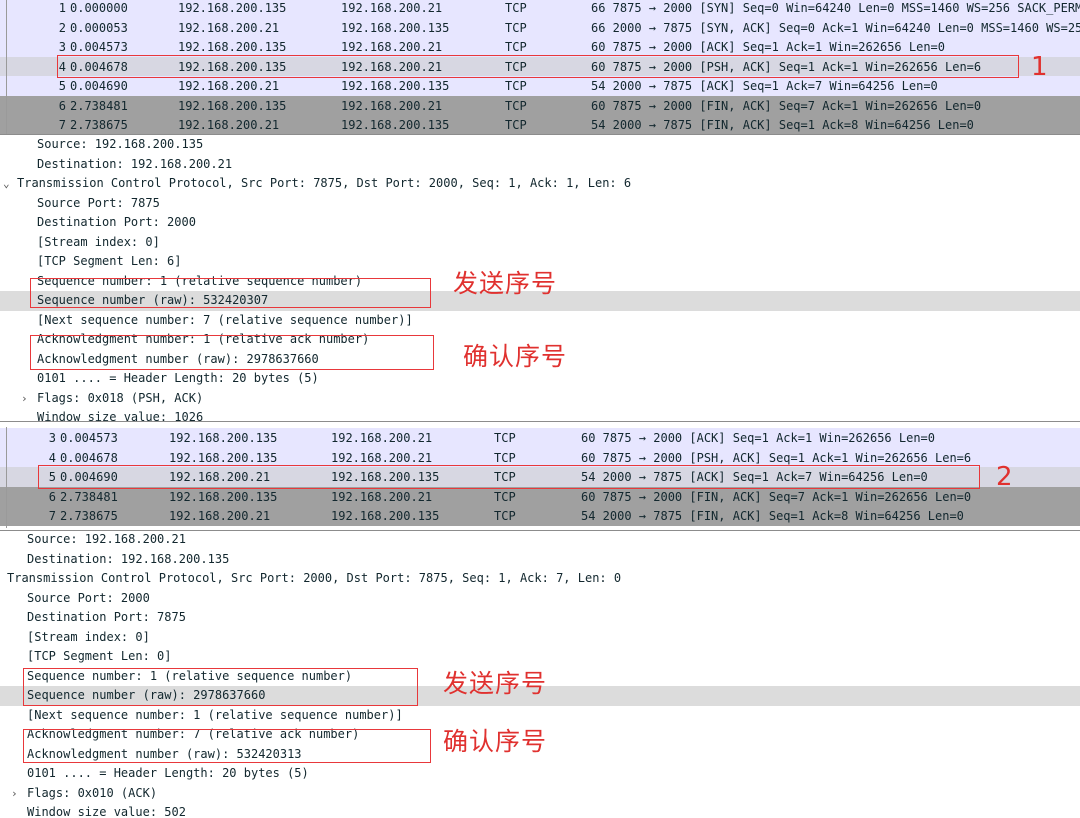 The height and width of the screenshot is (818, 1080). I want to click on detail-text: Destination: 192.168.200.135, so click(128, 558).